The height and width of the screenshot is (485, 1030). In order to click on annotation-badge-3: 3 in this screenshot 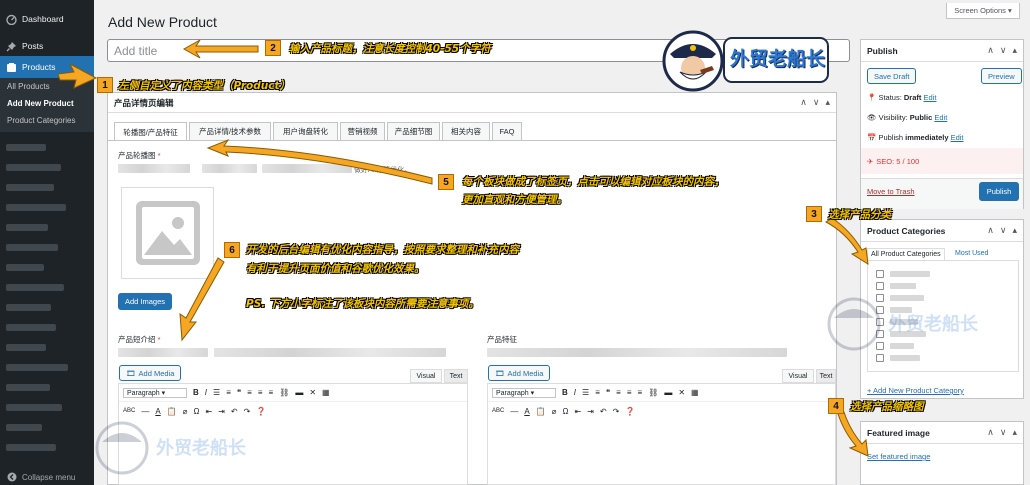, I will do `click(814, 214)`.